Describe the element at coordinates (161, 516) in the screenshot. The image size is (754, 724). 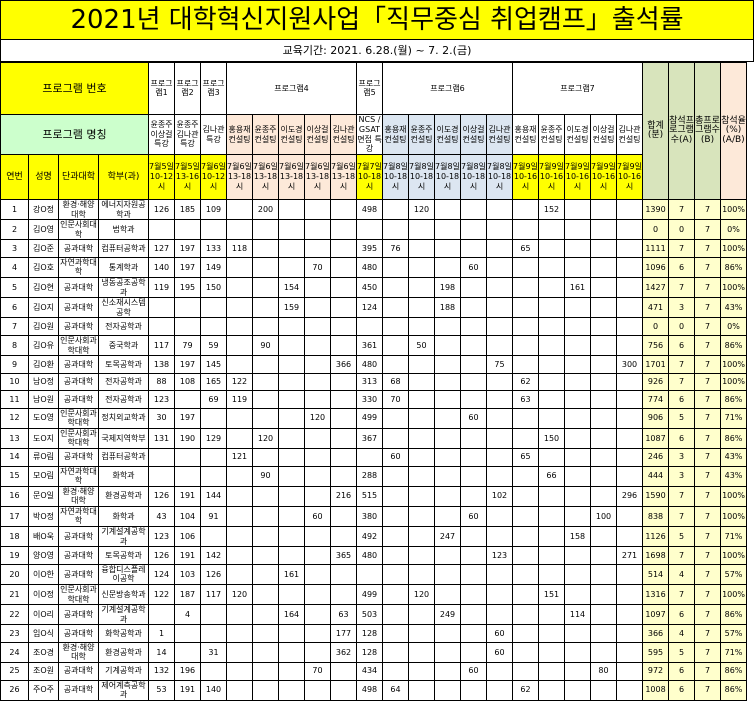
I see `minutes-cell: 43` at that location.